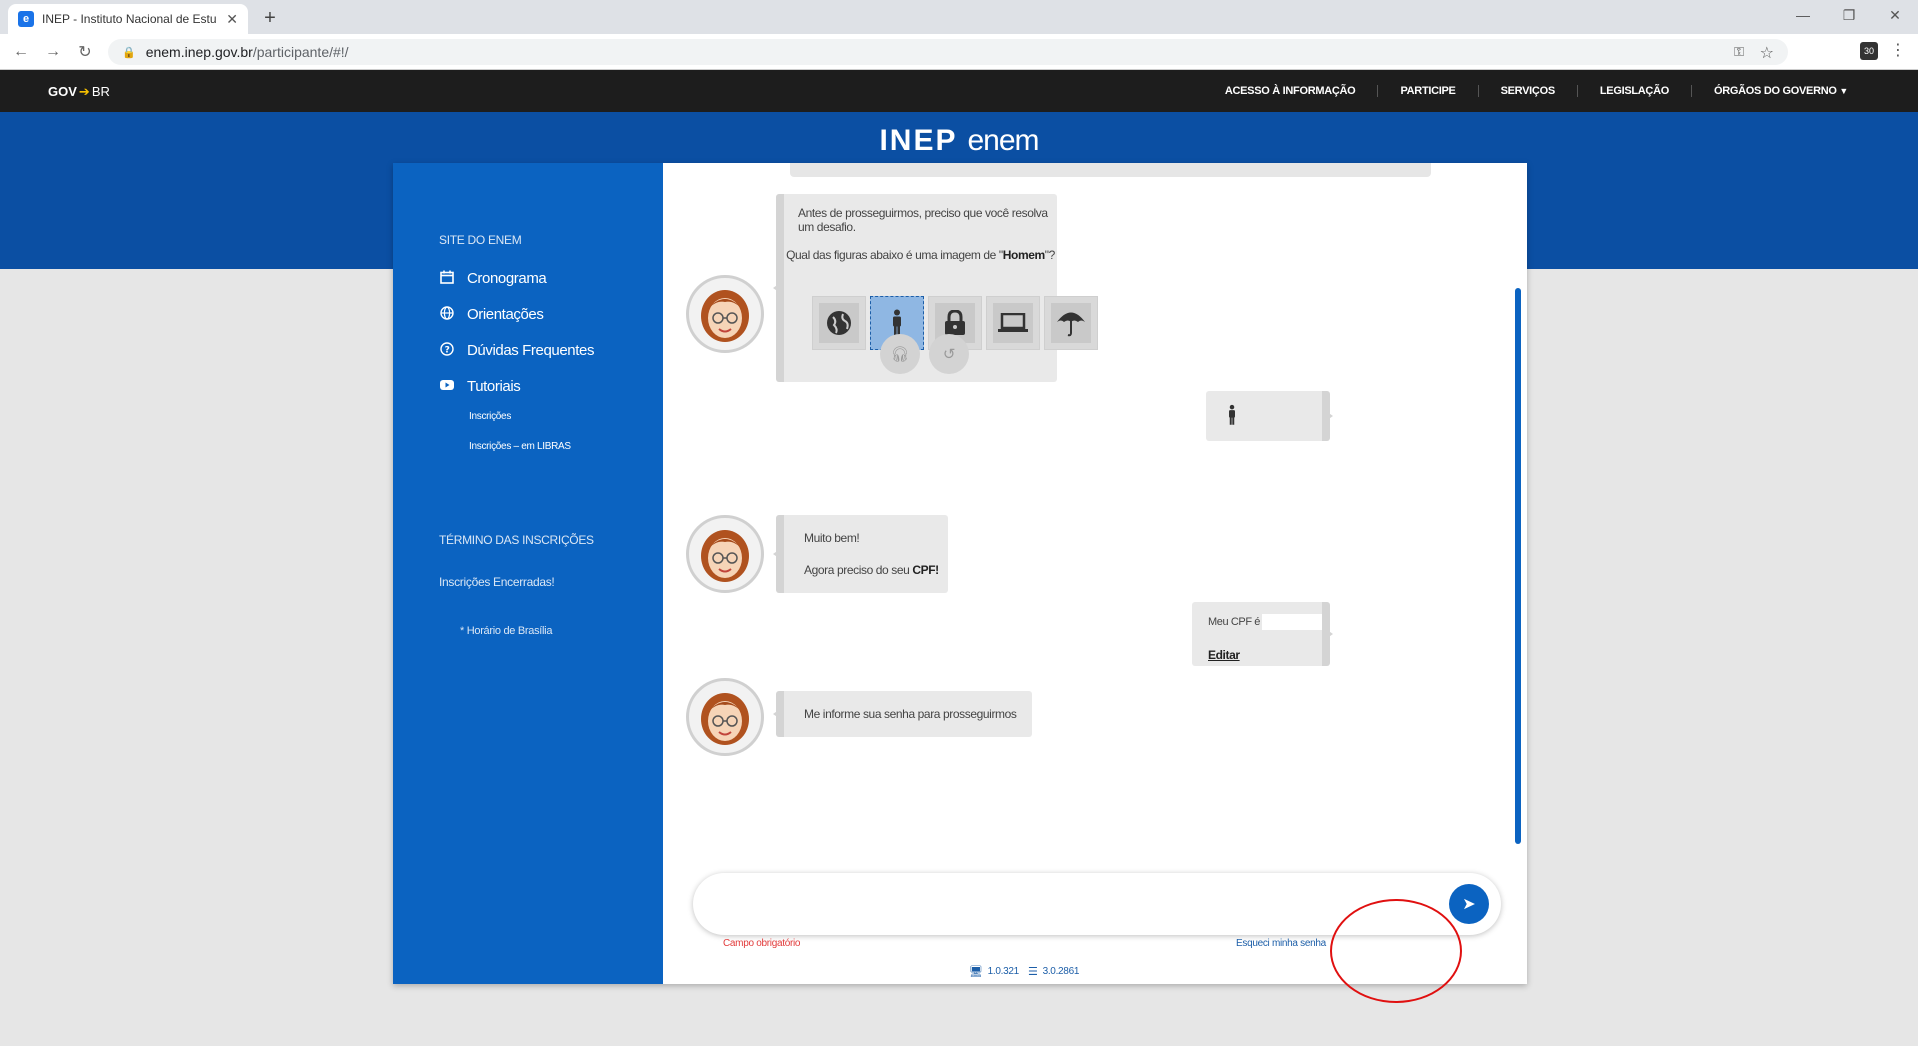 This screenshot has width=1918, height=1046. I want to click on password-input, so click(1057, 904).